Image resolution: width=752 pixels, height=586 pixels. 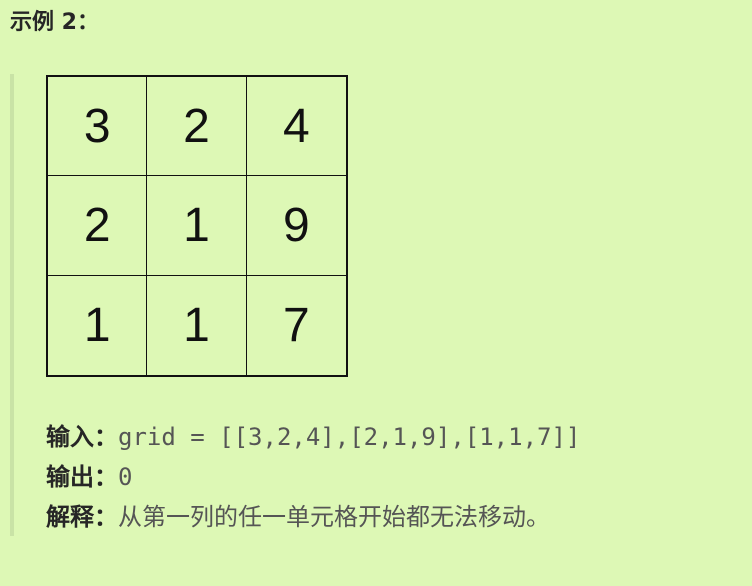 What do you see at coordinates (82, 437) in the screenshot?
I see `input-label: 输入：` at bounding box center [82, 437].